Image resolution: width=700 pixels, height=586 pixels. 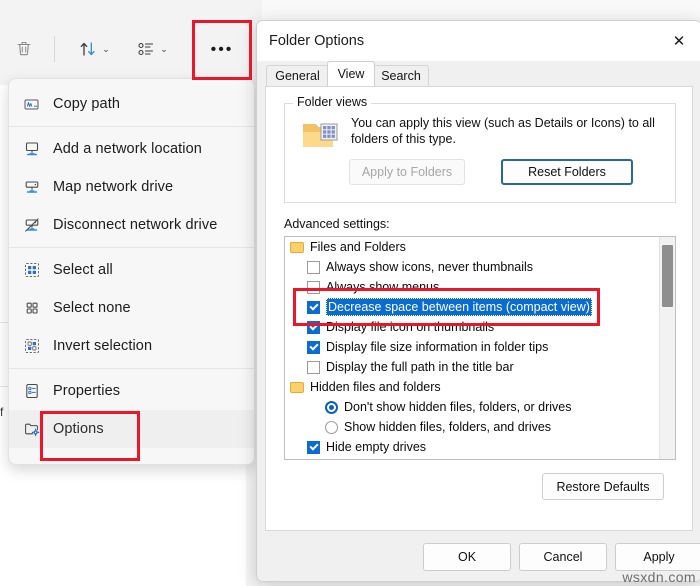 I want to click on advanced-settings-label: Advanced settings:, so click(x=337, y=224).